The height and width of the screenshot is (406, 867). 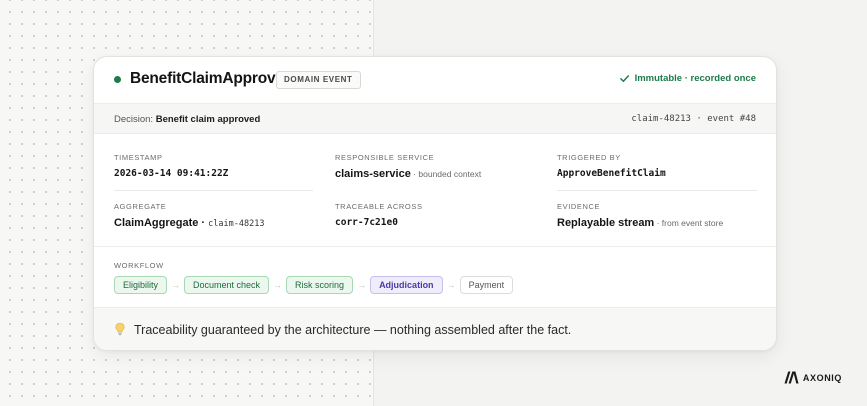 I want to click on aggregate-value: ClaimAggregate · claim-48213, so click(x=189, y=223).